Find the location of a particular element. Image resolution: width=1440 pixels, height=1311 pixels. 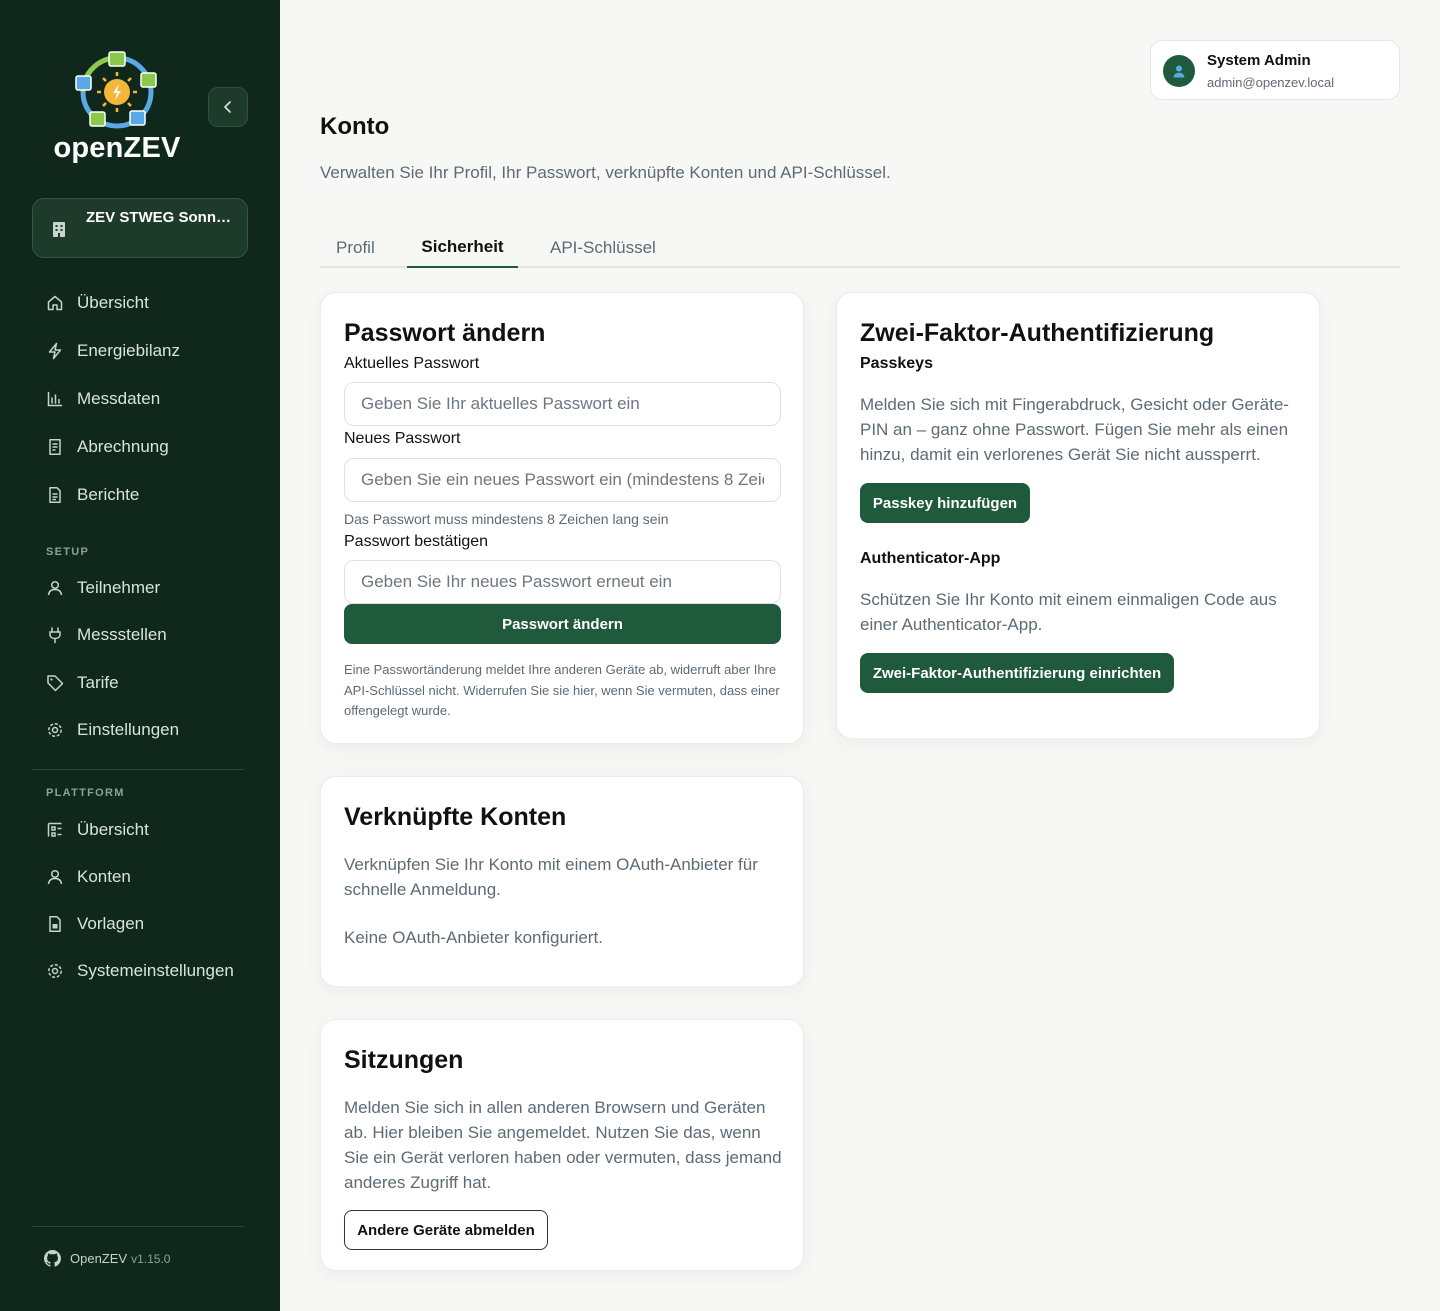

card-title: Zwei-Faktor-Authentifizierung is located at coordinates (1037, 333).